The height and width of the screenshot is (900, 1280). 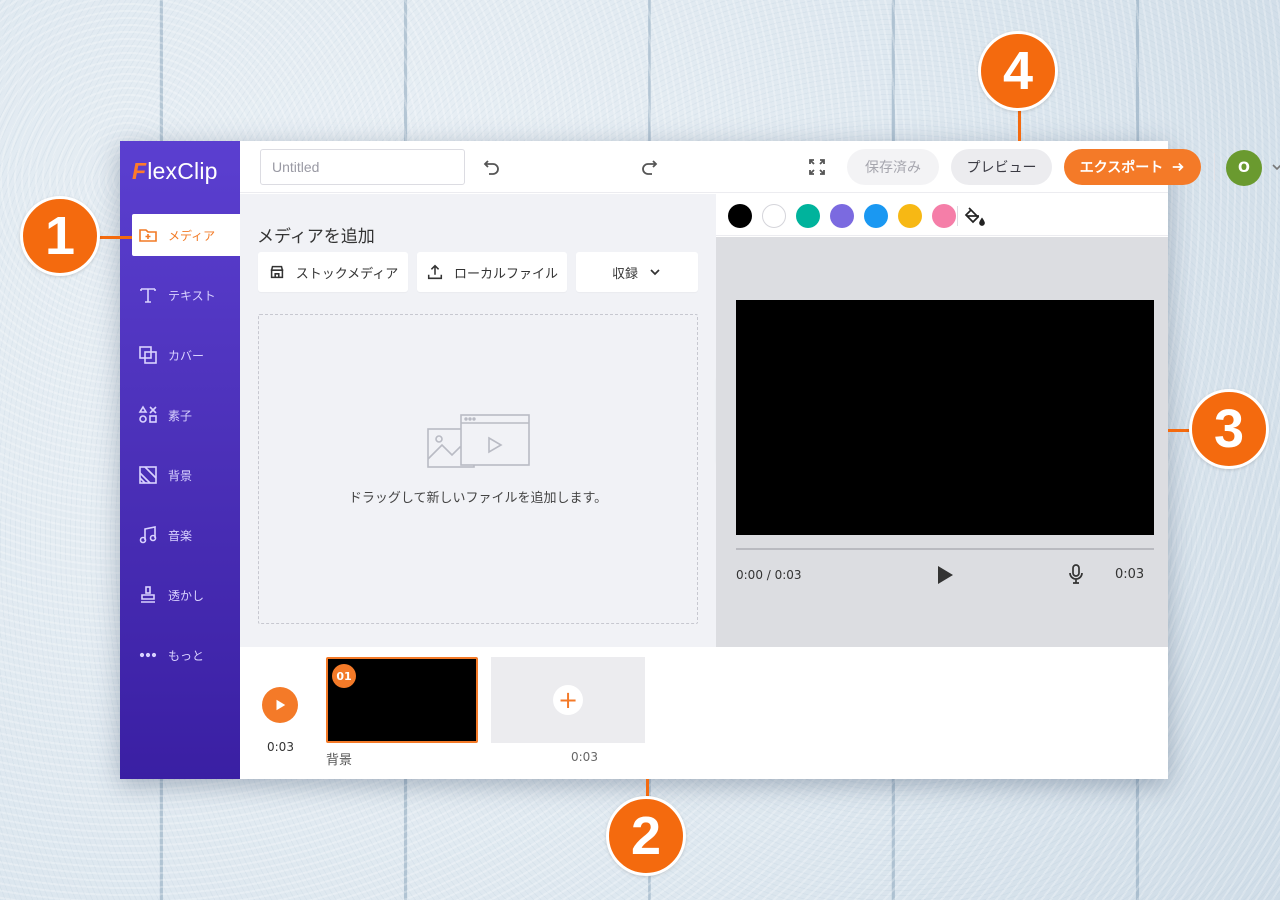 I want to click on overlay-icon, so click(x=148, y=355).